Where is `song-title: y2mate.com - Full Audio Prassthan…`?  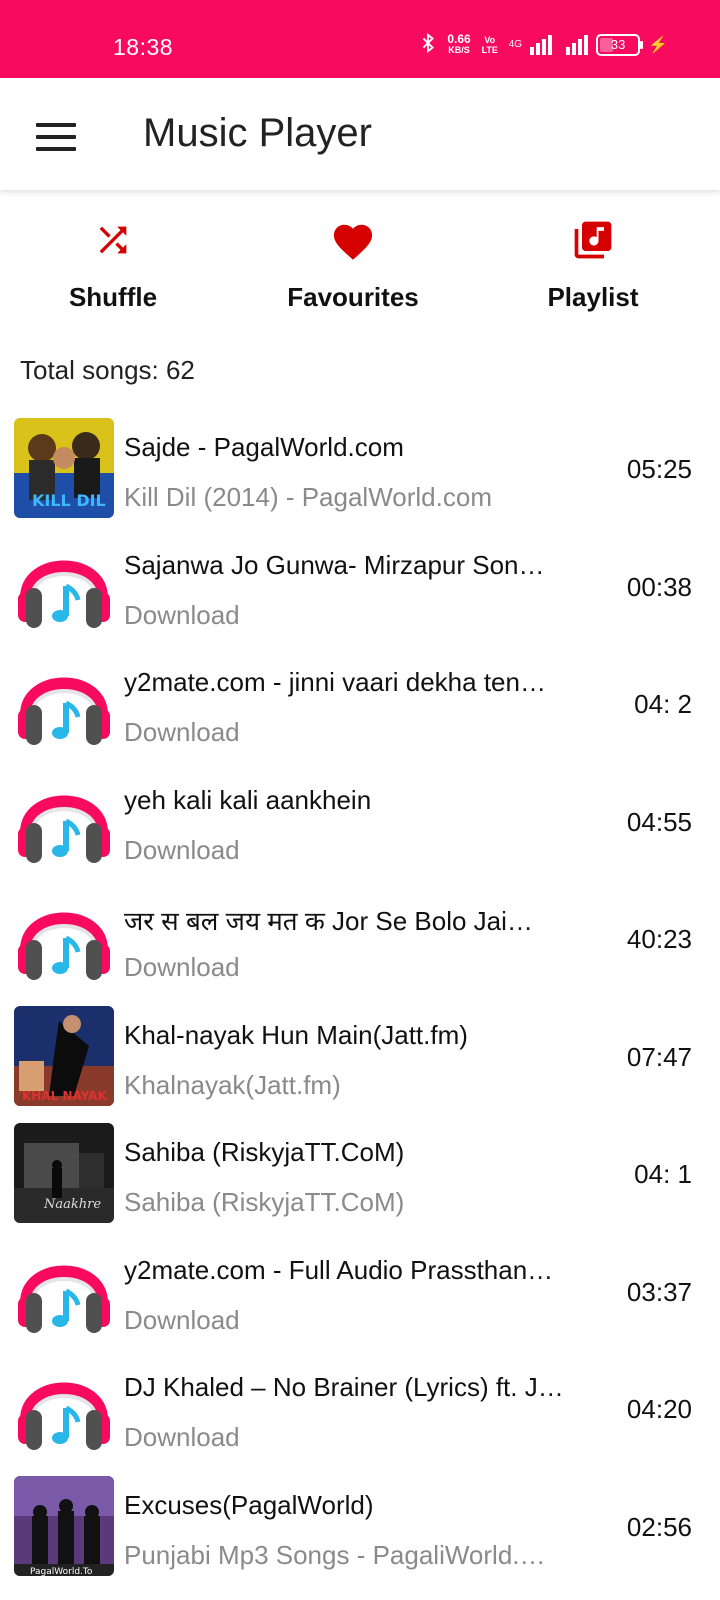
song-title: y2mate.com - Full Audio Prassthan… is located at coordinates (339, 1269).